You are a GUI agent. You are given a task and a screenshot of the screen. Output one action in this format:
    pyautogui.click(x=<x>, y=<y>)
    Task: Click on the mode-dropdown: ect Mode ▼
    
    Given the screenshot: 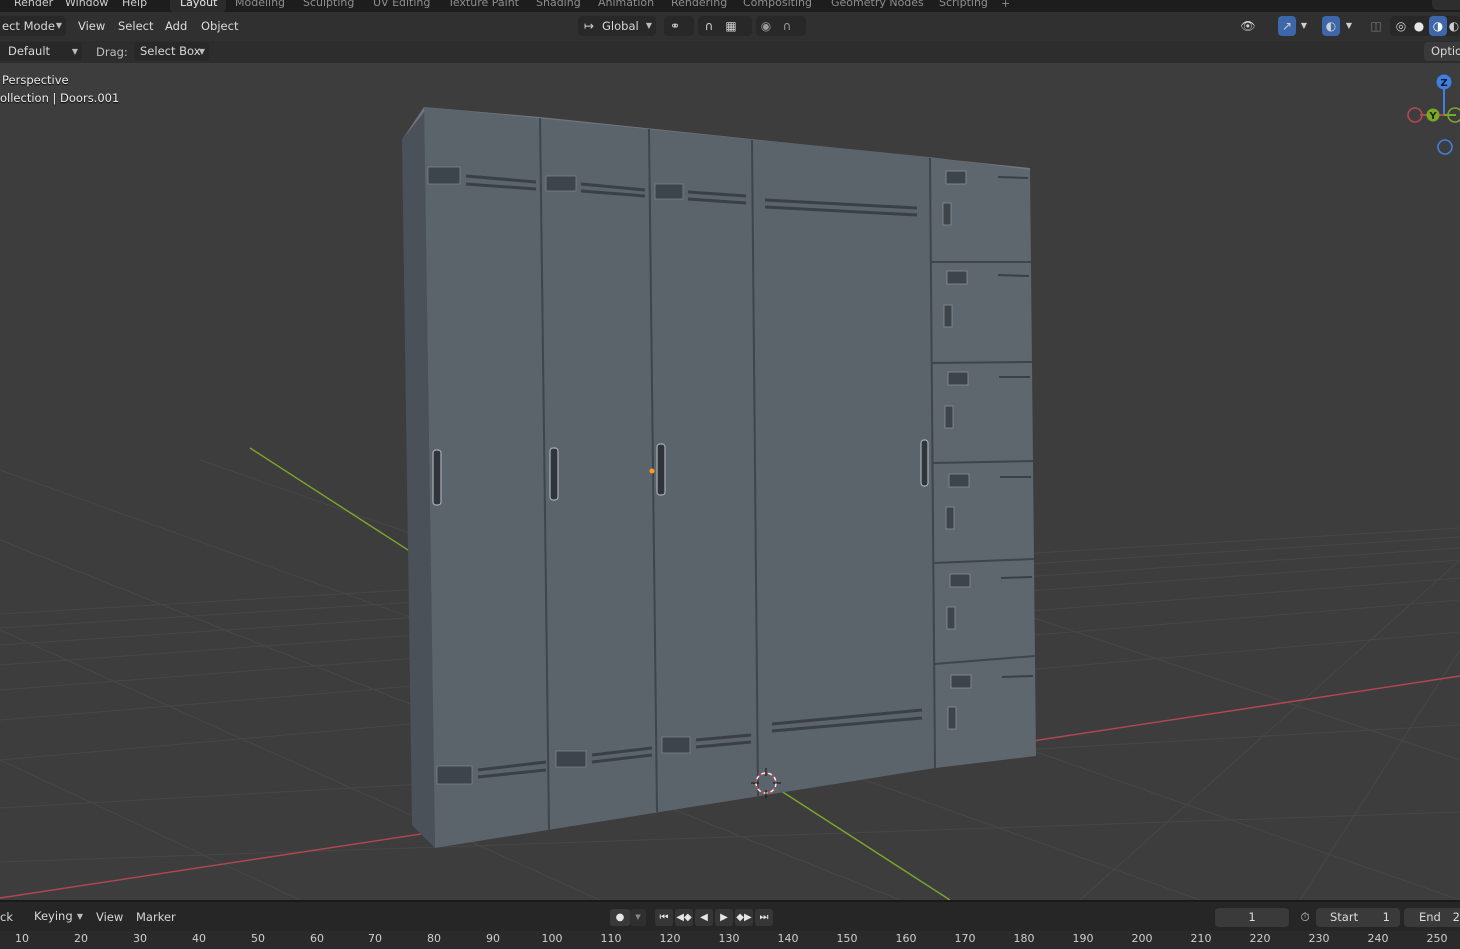 What is the action you would take?
    pyautogui.click(x=33, y=26)
    